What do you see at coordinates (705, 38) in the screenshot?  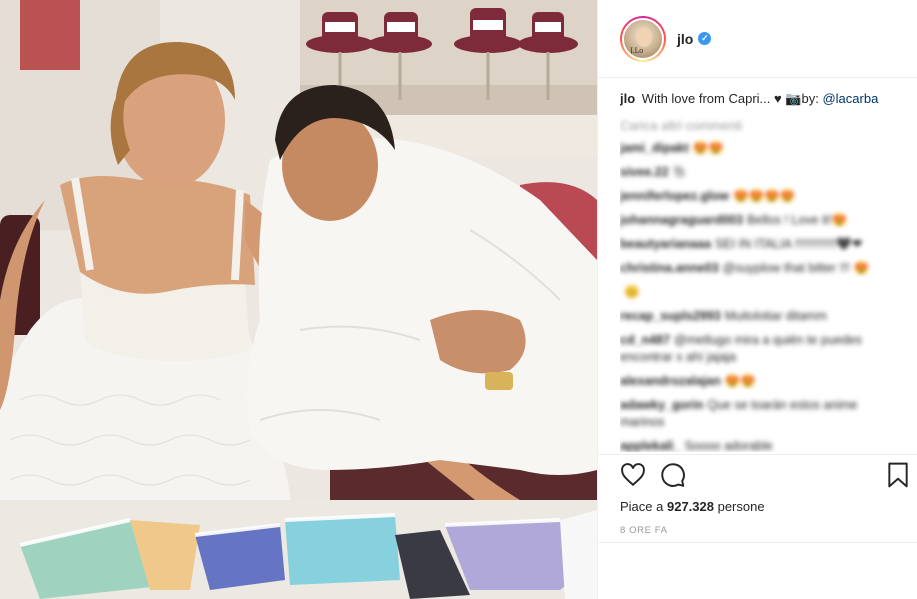 I see `verified-badge-icon: ✓` at bounding box center [705, 38].